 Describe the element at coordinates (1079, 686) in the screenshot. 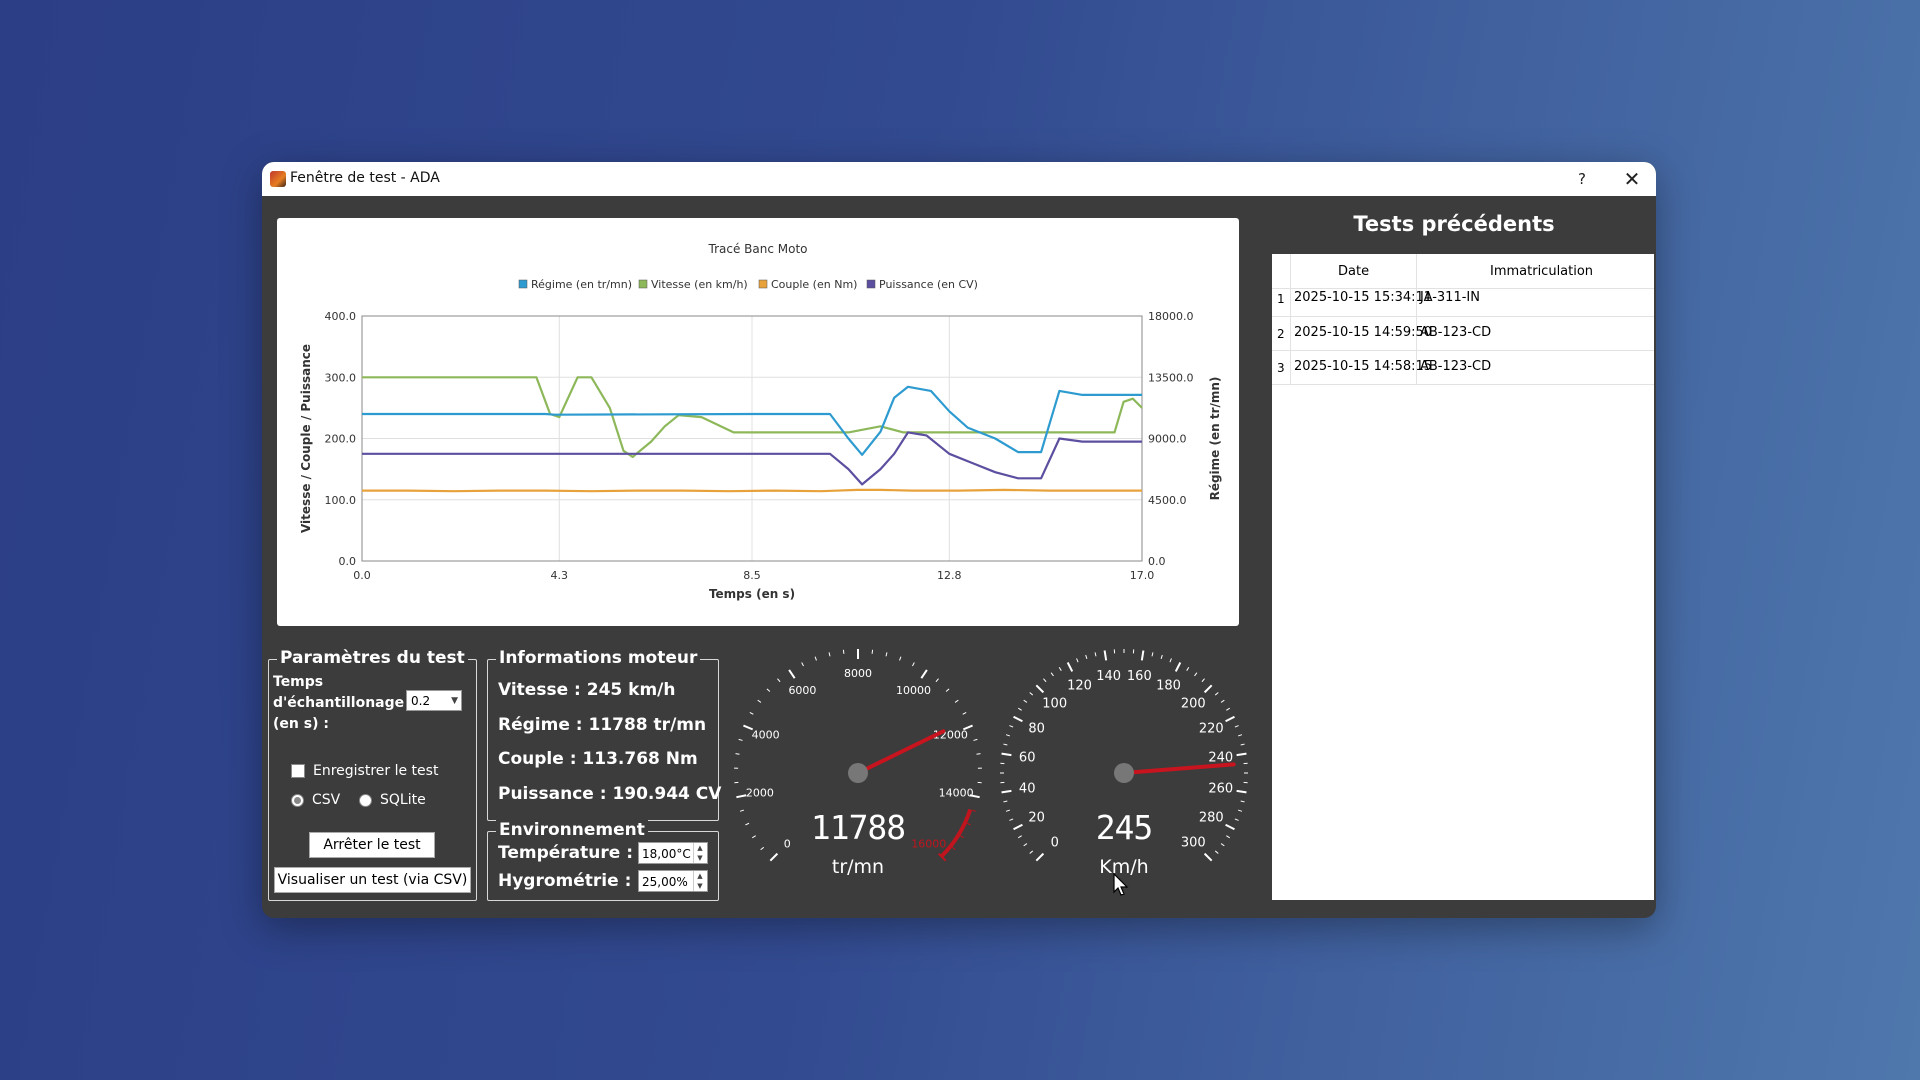

I see `gauge-label: 120` at that location.